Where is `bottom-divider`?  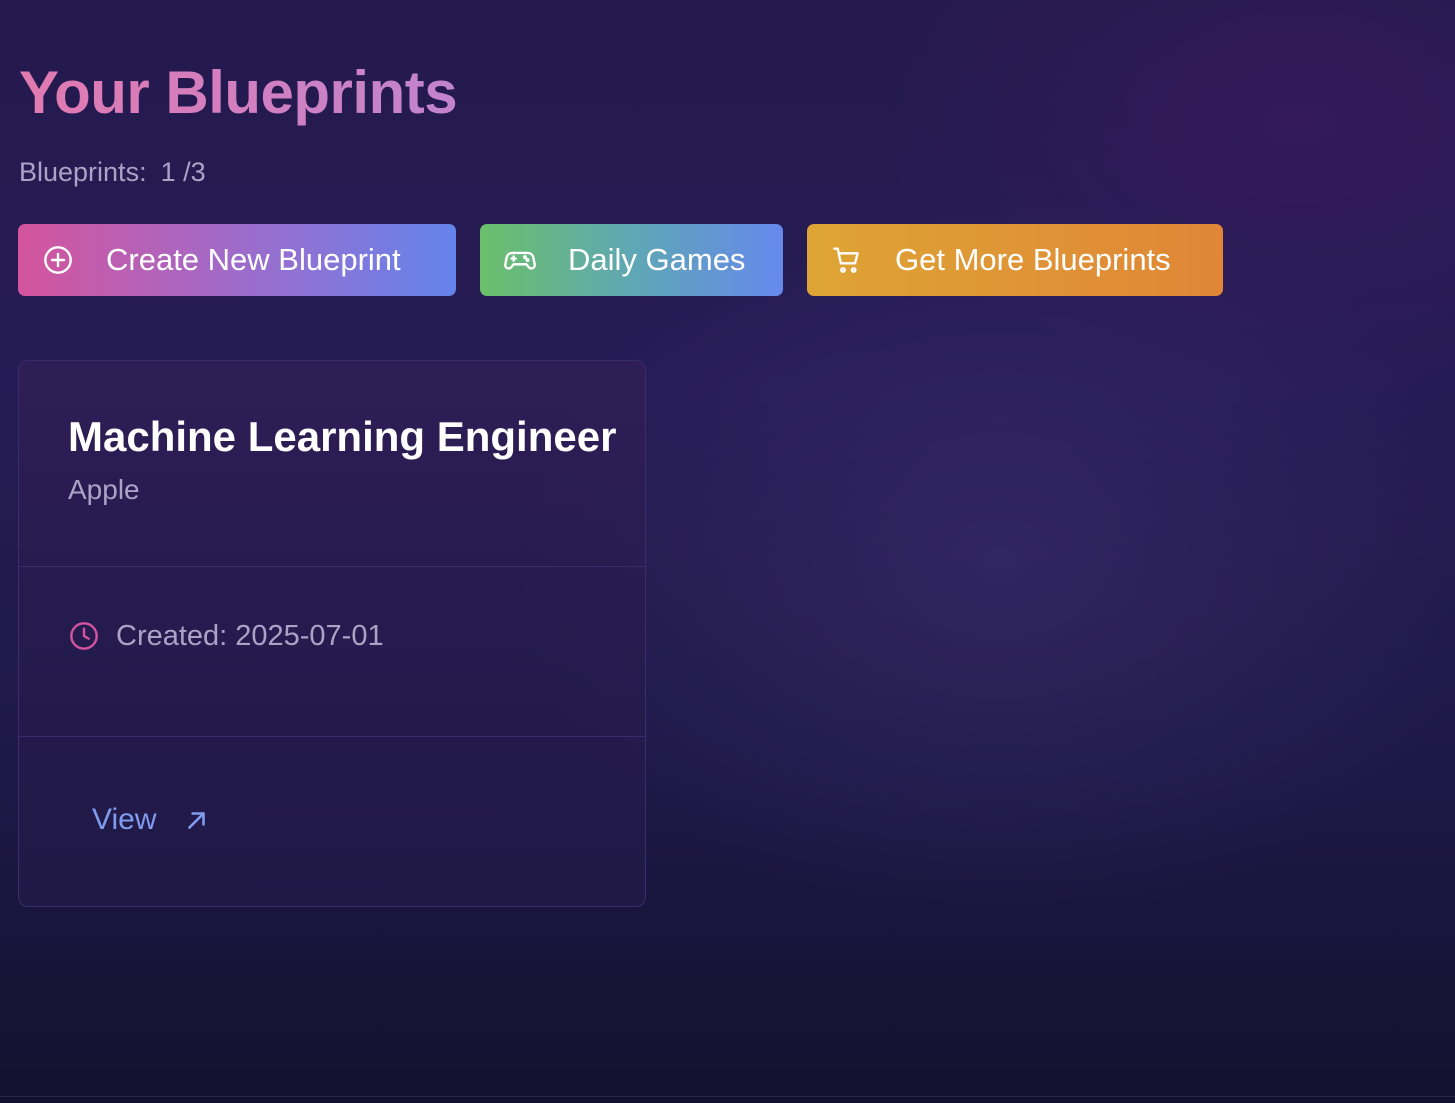
bottom-divider is located at coordinates (727, 1096).